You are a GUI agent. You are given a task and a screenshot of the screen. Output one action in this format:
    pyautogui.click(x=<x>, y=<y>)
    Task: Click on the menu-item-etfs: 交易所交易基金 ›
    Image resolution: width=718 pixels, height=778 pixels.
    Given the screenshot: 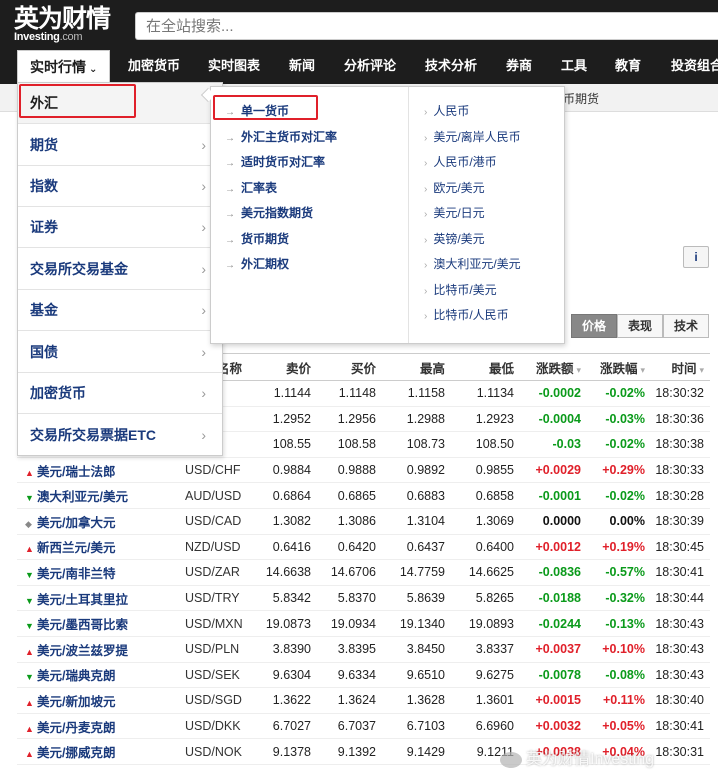 What is the action you would take?
    pyautogui.click(x=120, y=269)
    